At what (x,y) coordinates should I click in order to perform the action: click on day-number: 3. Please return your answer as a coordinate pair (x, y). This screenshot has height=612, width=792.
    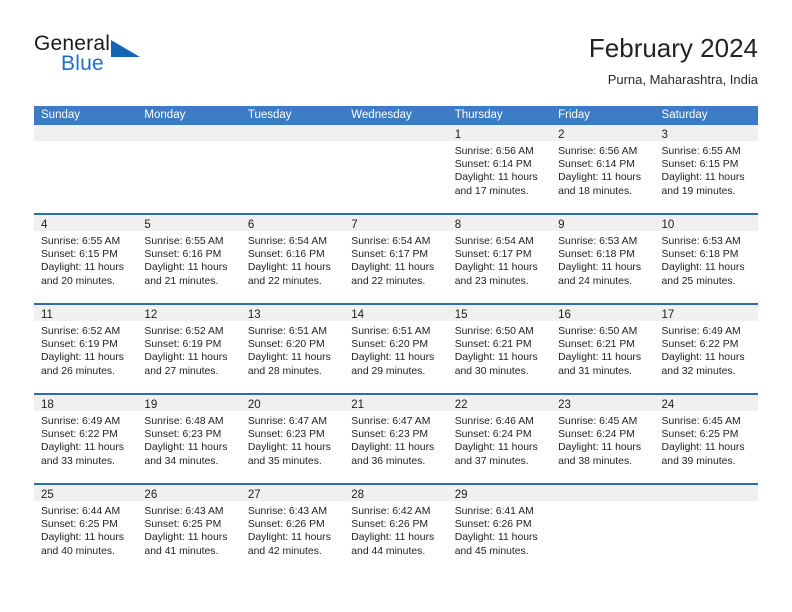
    Looking at the image, I should click on (664, 135).